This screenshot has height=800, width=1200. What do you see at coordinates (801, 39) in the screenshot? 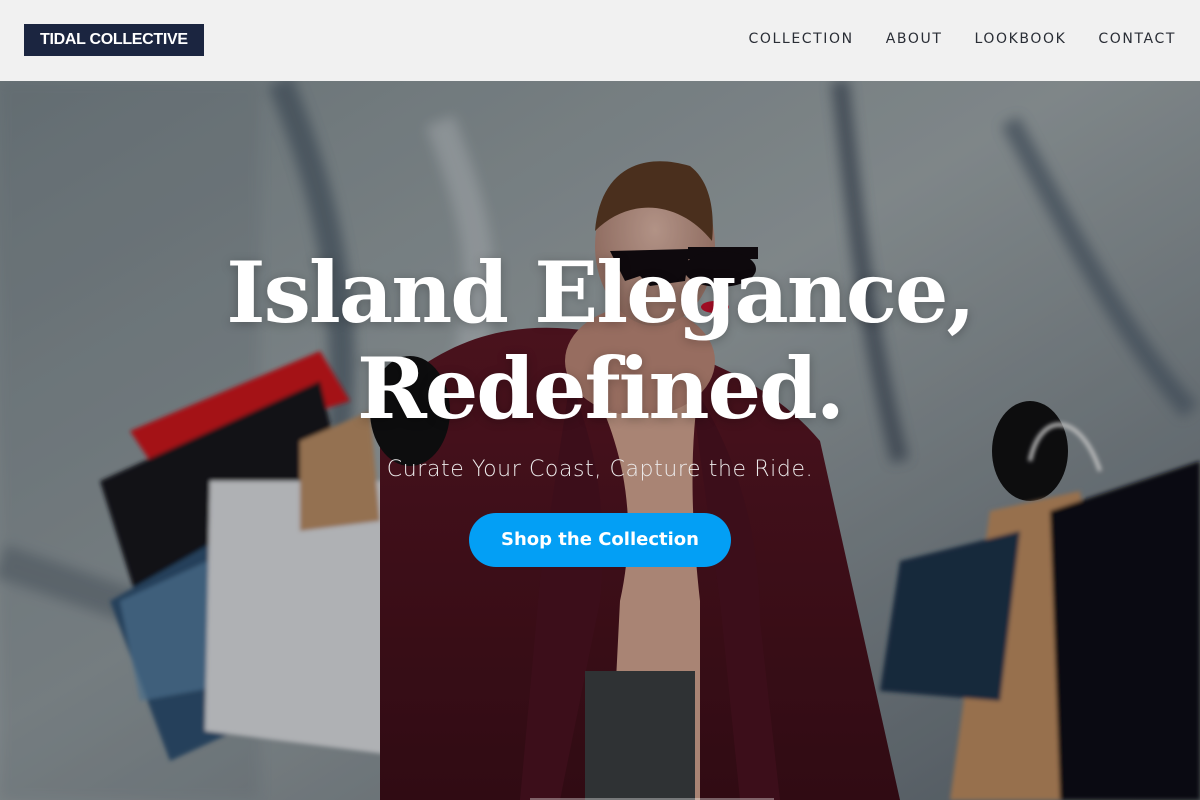
I see `nav-link-collection: COLLECTION` at bounding box center [801, 39].